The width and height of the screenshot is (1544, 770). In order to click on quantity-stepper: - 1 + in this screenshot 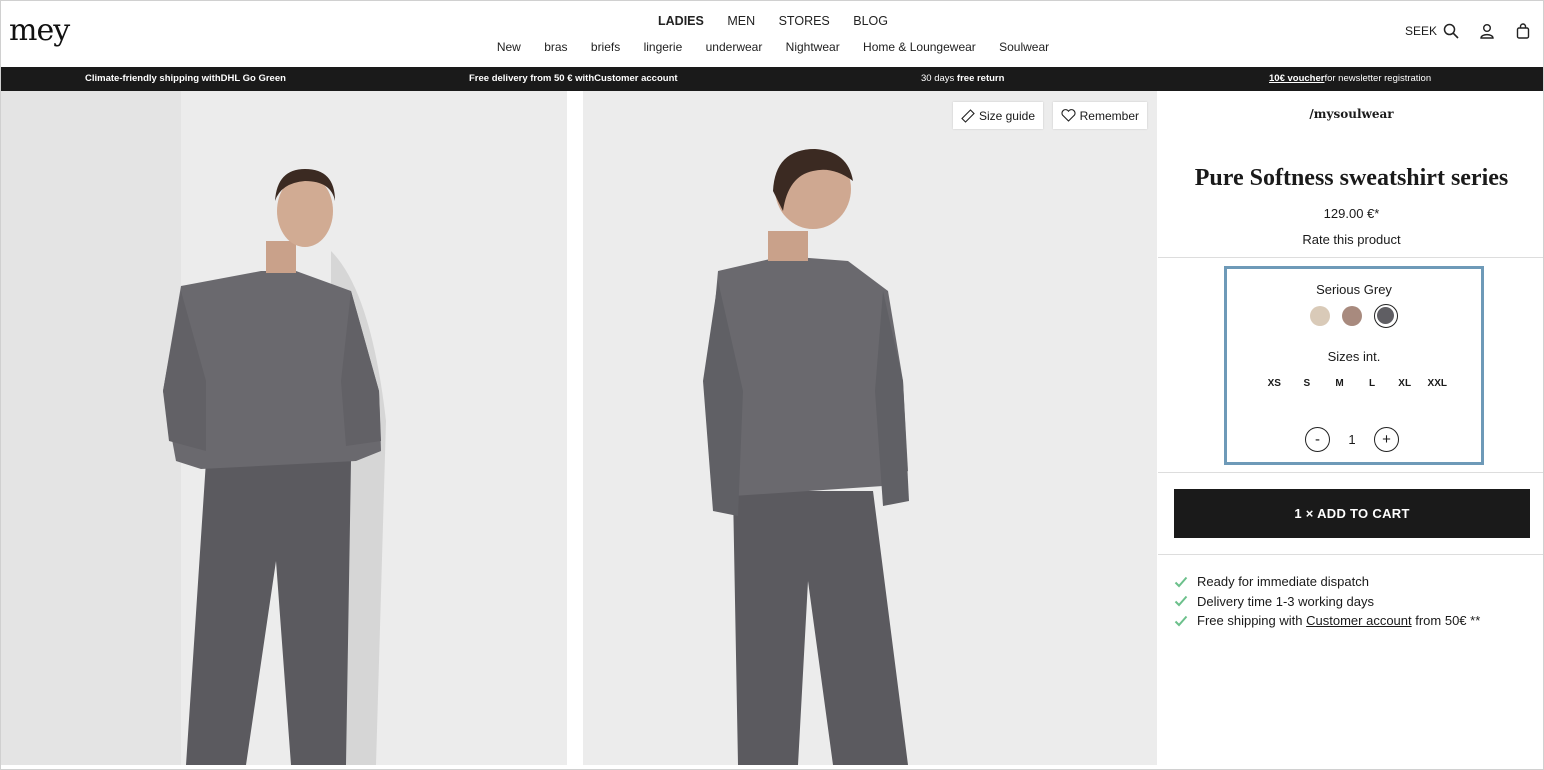, I will do `click(1352, 439)`.